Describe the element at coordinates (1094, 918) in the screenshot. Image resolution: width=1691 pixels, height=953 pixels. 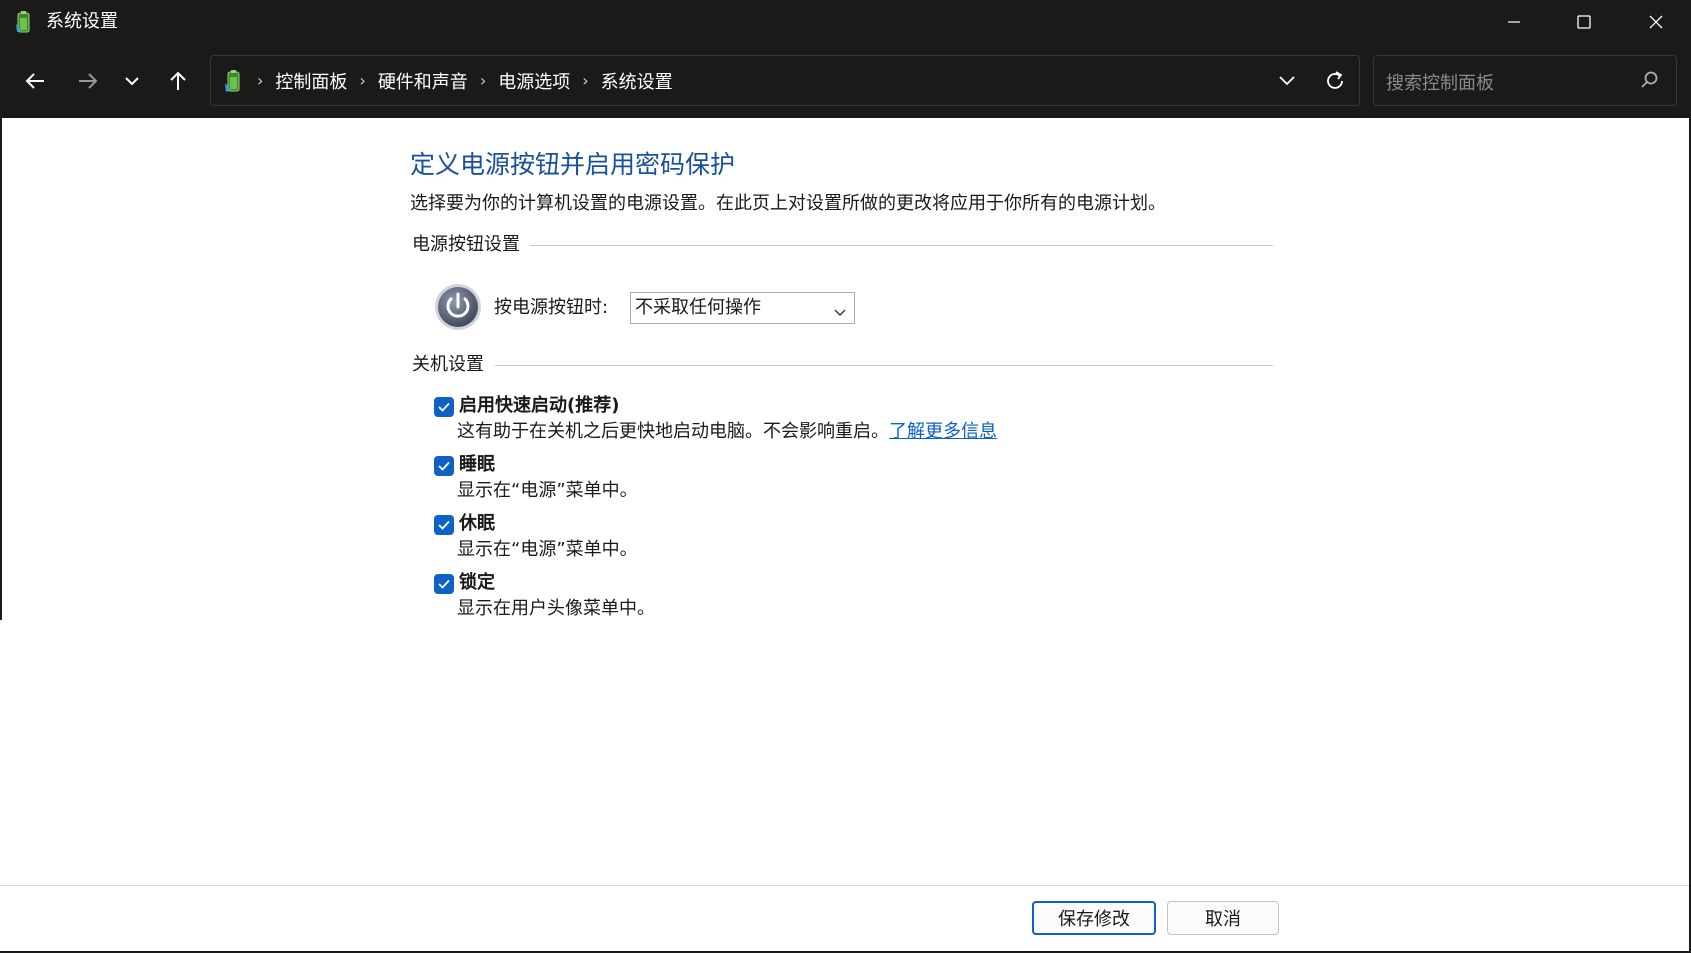
I see `save-button: 保存修改` at that location.